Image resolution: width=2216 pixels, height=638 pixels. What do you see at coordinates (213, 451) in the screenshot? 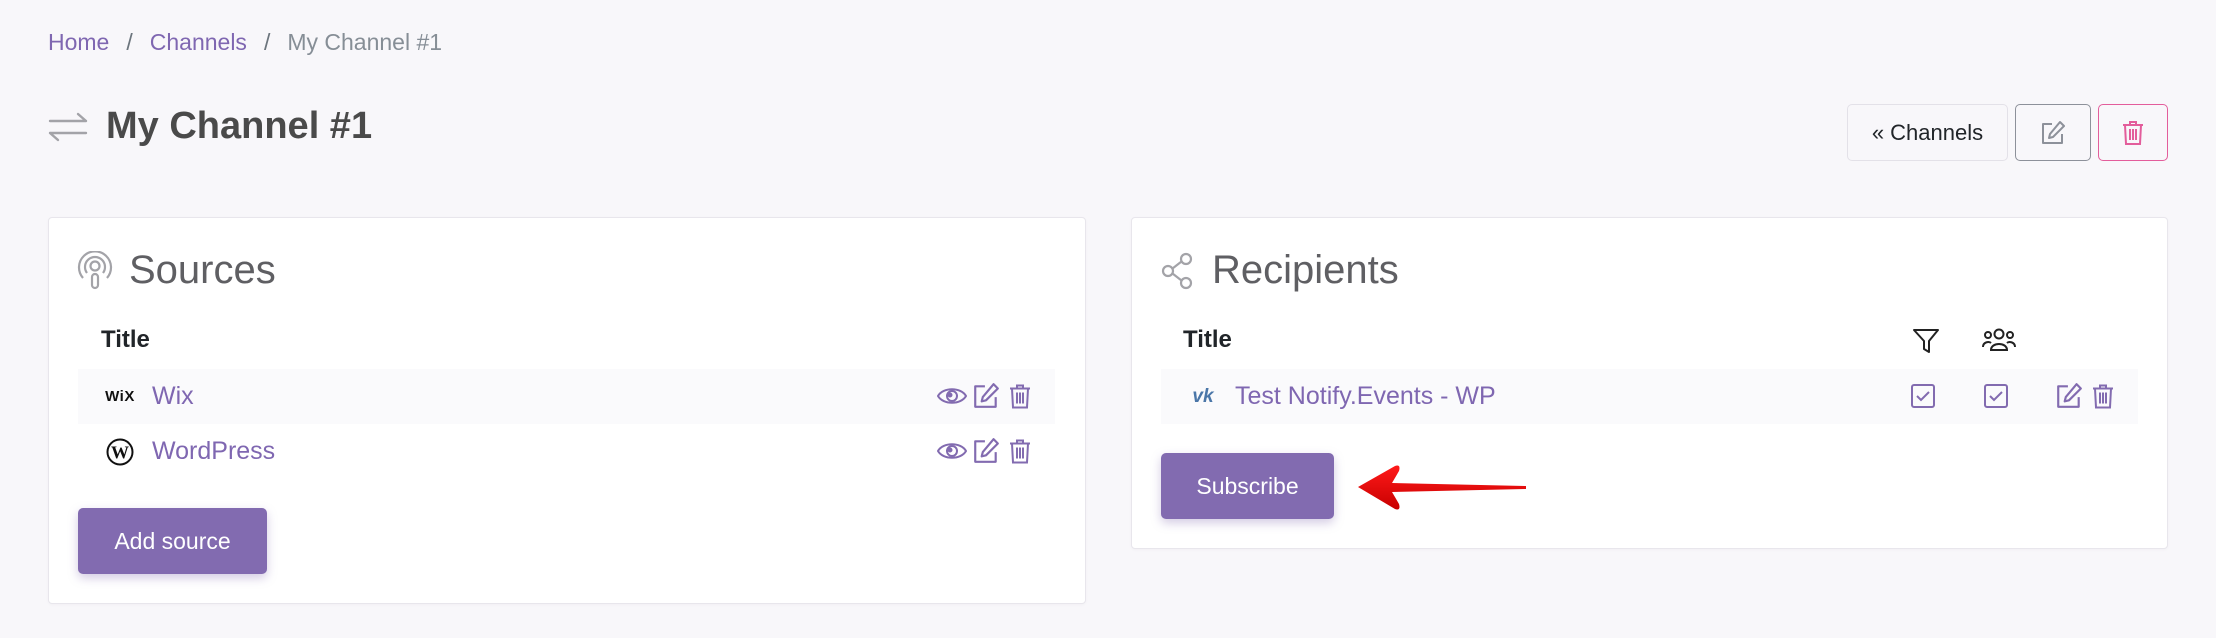
I see `source-name: WordPress` at bounding box center [213, 451].